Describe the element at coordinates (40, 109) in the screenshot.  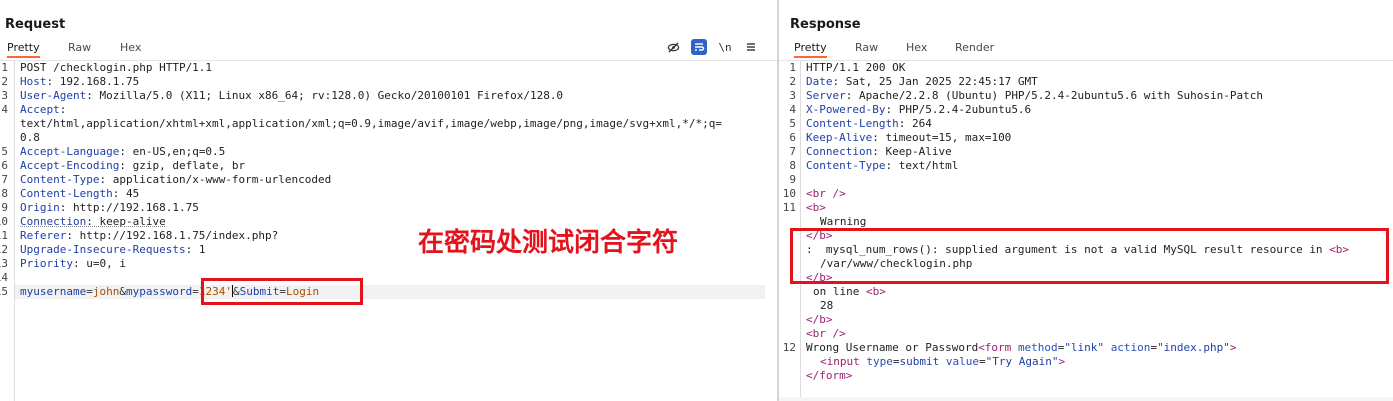
I see `header-key: Accept` at that location.